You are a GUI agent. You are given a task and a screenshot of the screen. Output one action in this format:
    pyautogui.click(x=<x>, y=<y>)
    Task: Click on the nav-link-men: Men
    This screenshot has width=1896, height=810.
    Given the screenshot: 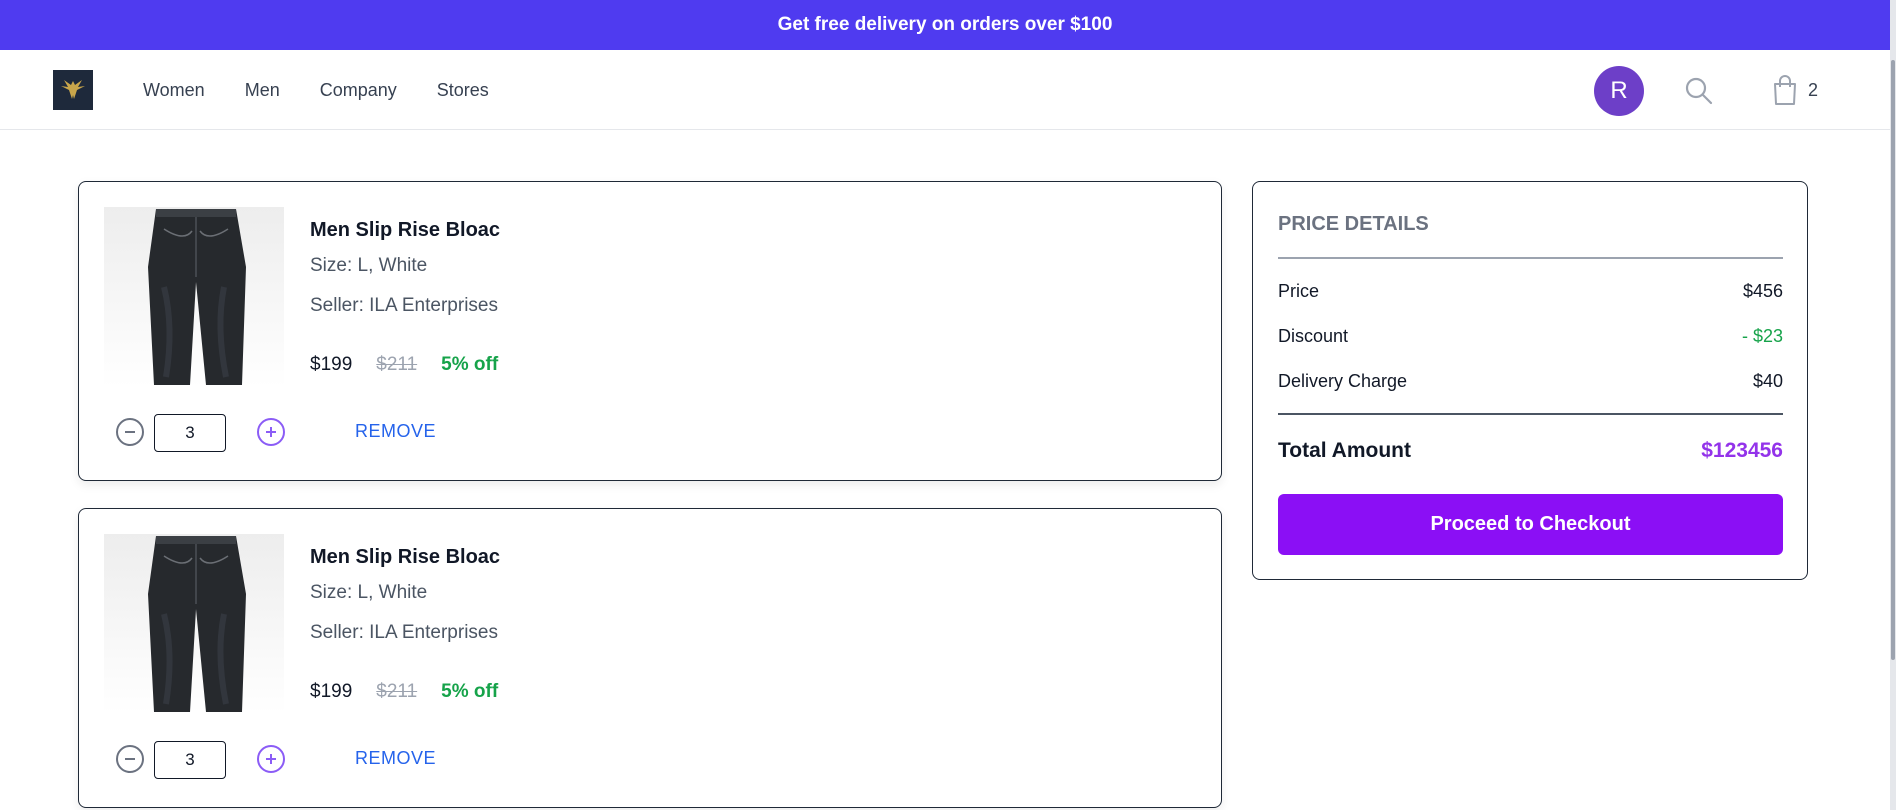 What is the action you would take?
    pyautogui.click(x=262, y=90)
    